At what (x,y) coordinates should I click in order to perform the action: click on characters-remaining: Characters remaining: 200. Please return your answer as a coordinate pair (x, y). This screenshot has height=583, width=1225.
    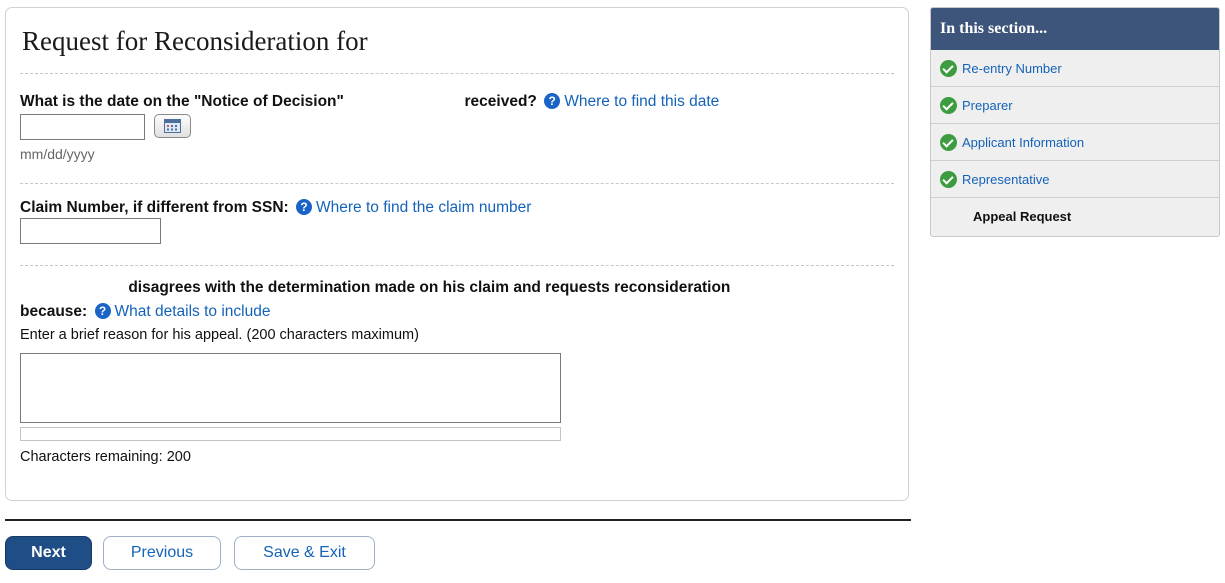
    Looking at the image, I should click on (105, 457).